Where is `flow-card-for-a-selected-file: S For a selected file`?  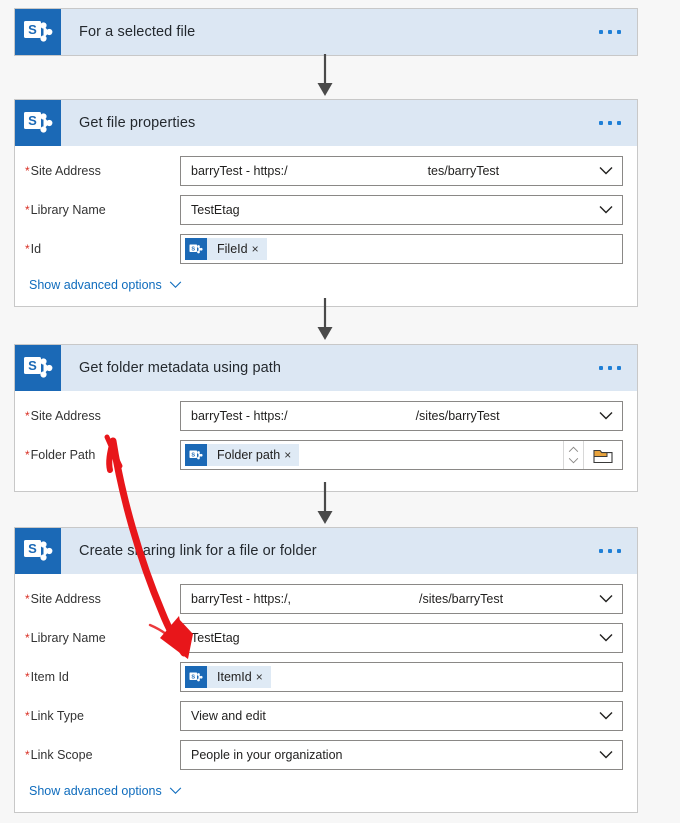 flow-card-for-a-selected-file: S For a selected file is located at coordinates (326, 32).